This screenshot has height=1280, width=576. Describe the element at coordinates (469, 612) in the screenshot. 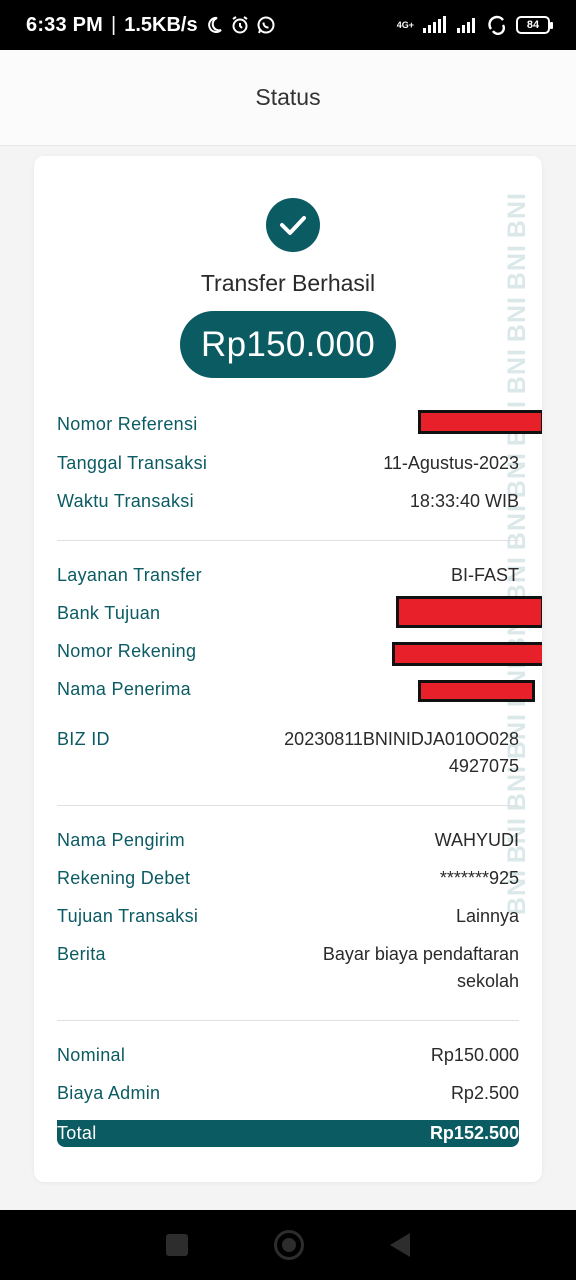

I see `redacted-bank-tujuan` at that location.